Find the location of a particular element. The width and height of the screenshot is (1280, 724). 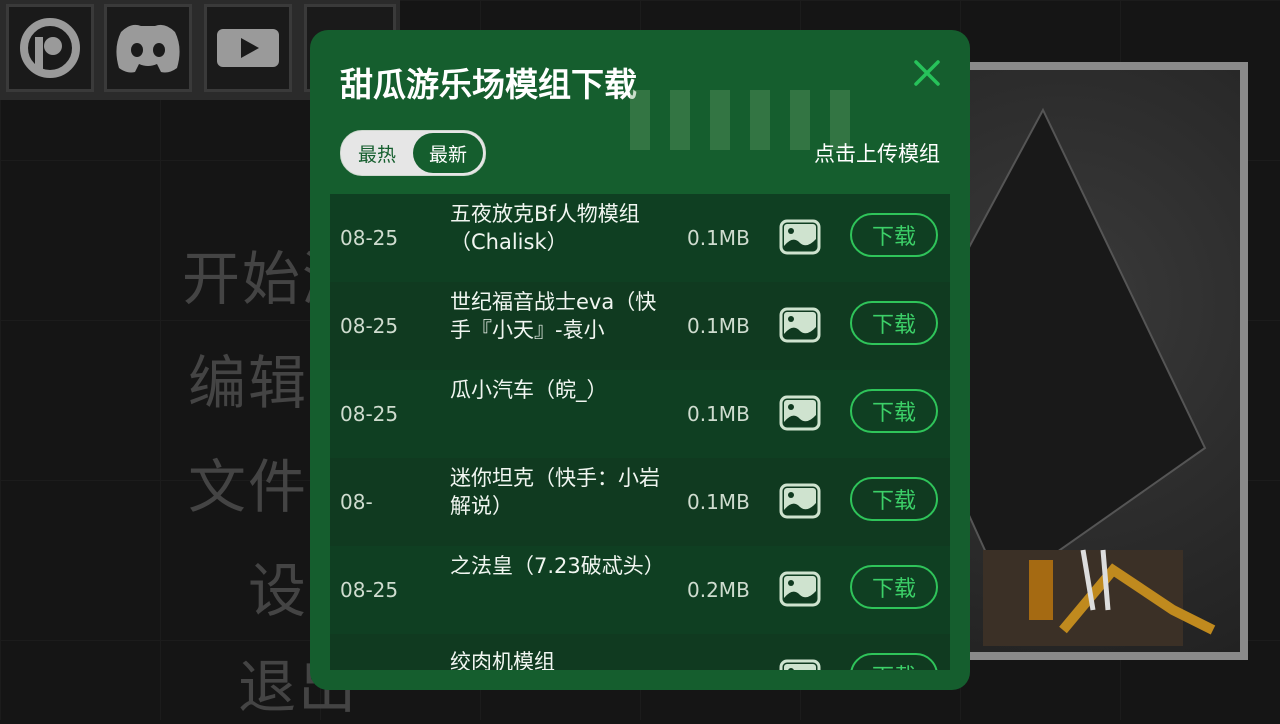

list-item: 08-25 瓜小汽车（皖_） 0.1MB 下载 is located at coordinates (640, 414).